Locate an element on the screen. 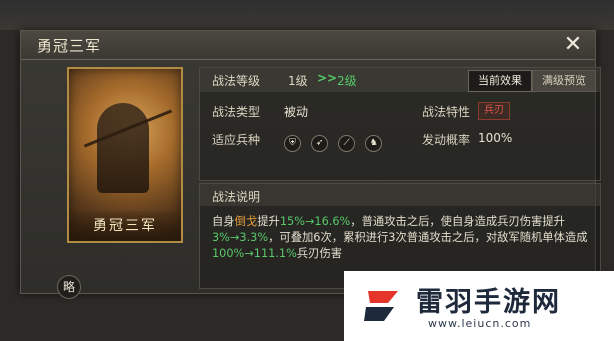 Image resolution: width=614 pixels, height=341 pixels. close-icon: ✕ is located at coordinates (573, 45).